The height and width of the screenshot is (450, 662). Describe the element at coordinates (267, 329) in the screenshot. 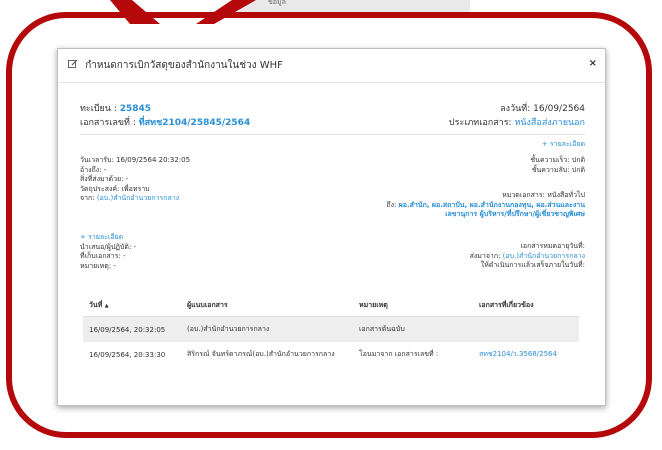

I see `cell-attacher: (อบ.)สำนักอำนวยการกลาง` at that location.